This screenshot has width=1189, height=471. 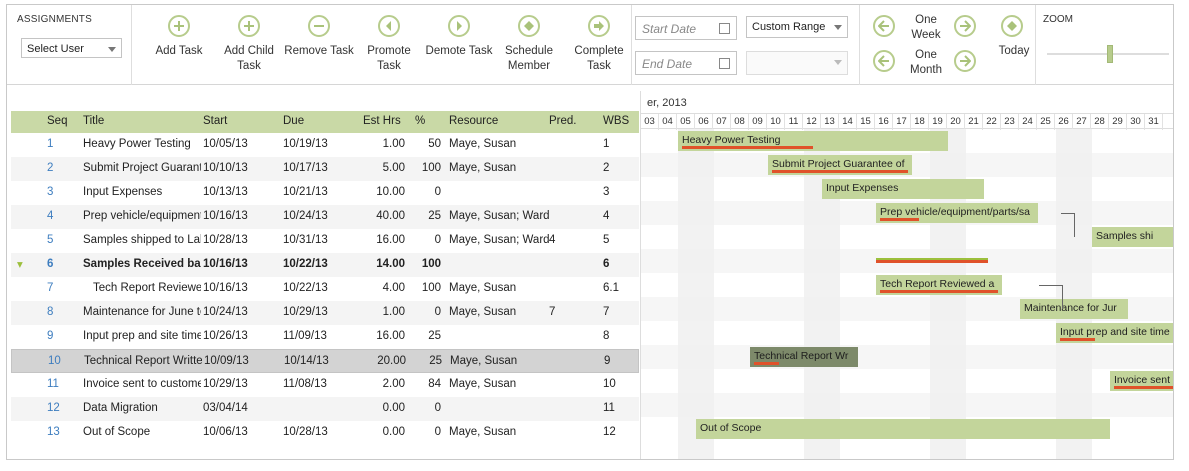 What do you see at coordinates (606, 144) in the screenshot?
I see `cell-wbs: 1` at bounding box center [606, 144].